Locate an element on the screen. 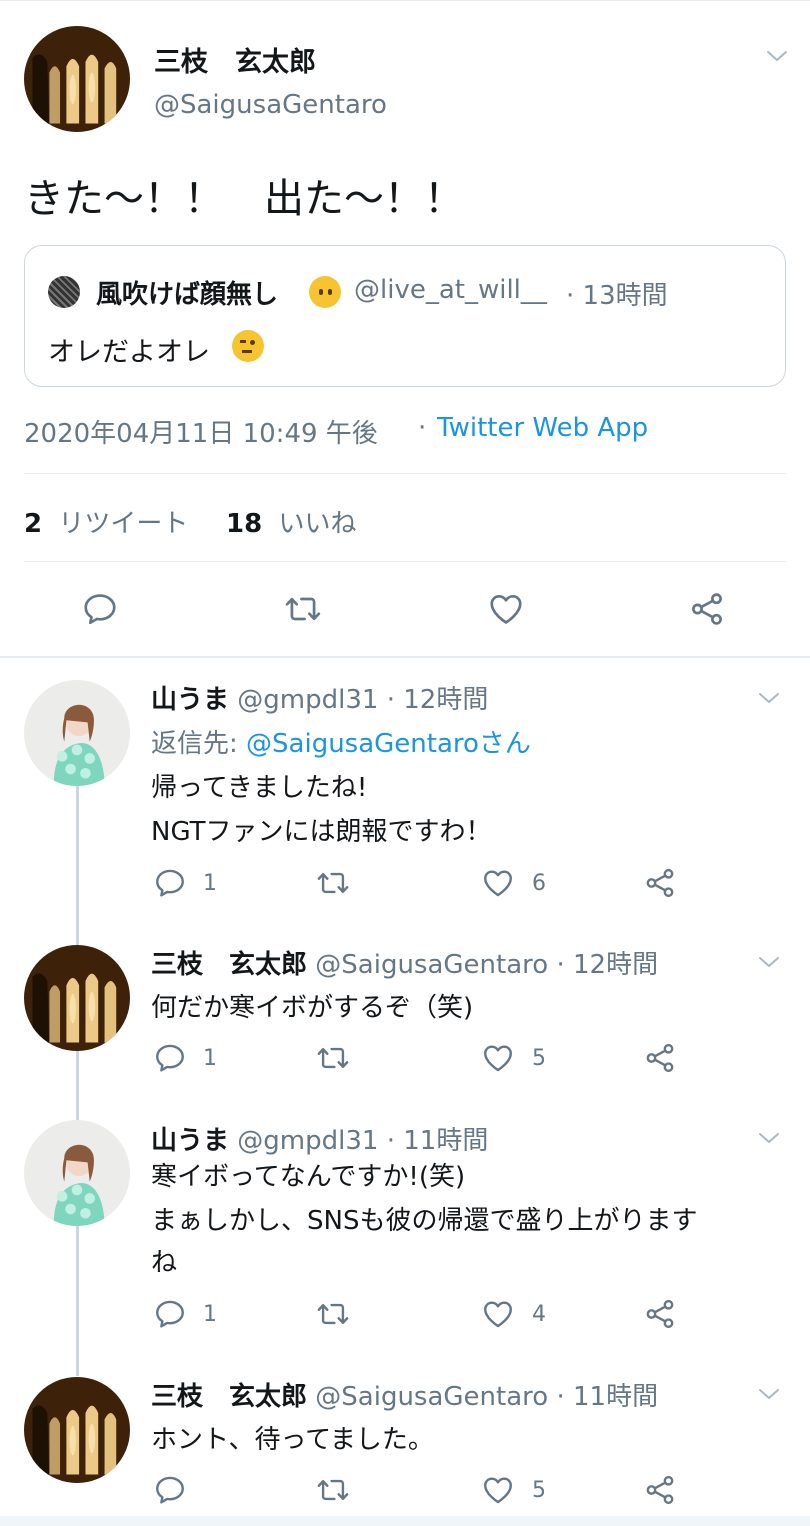 This screenshot has width=810, height=1526. reply2-handle: @SaigusaGentaro is located at coordinates (431, 965).